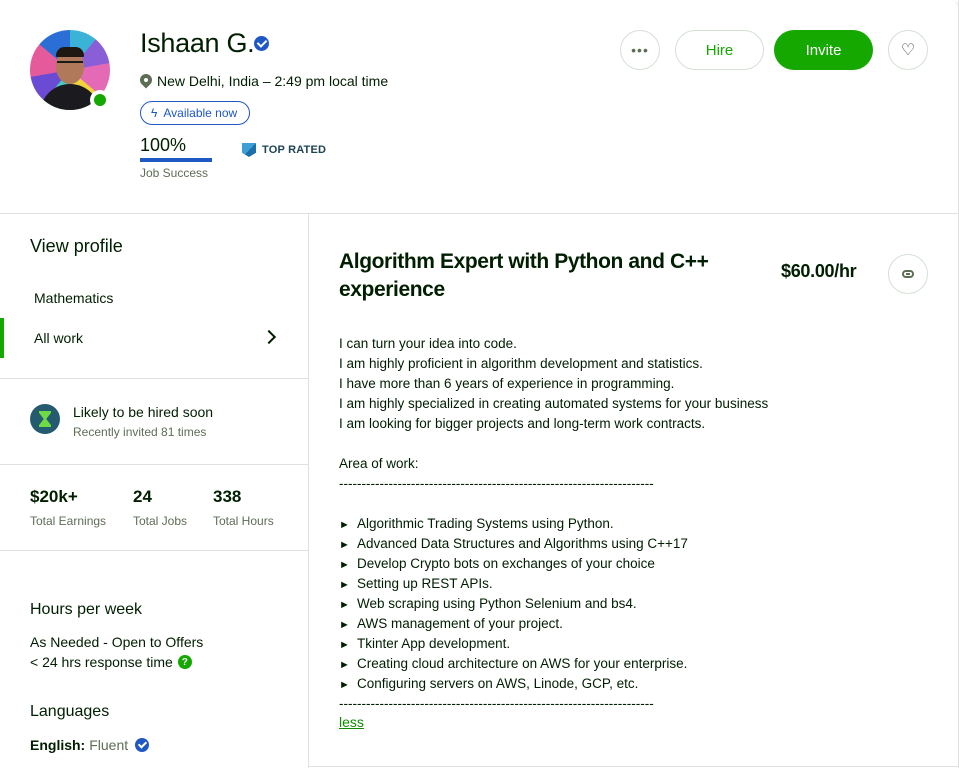 Image resolution: width=959 pixels, height=768 pixels. Describe the element at coordinates (100, 100) in the screenshot. I see `online-status-icon` at that location.